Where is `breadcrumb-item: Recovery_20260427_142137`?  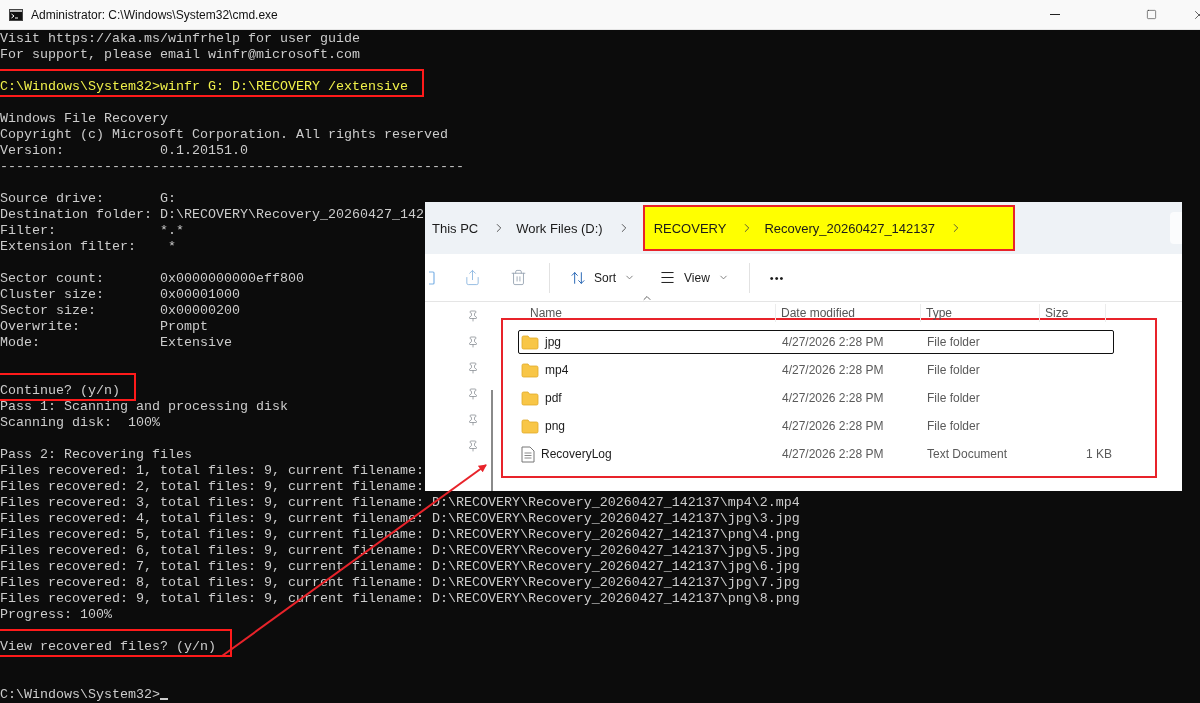
breadcrumb-item: Recovery_20260427_142137 is located at coordinates (854, 228).